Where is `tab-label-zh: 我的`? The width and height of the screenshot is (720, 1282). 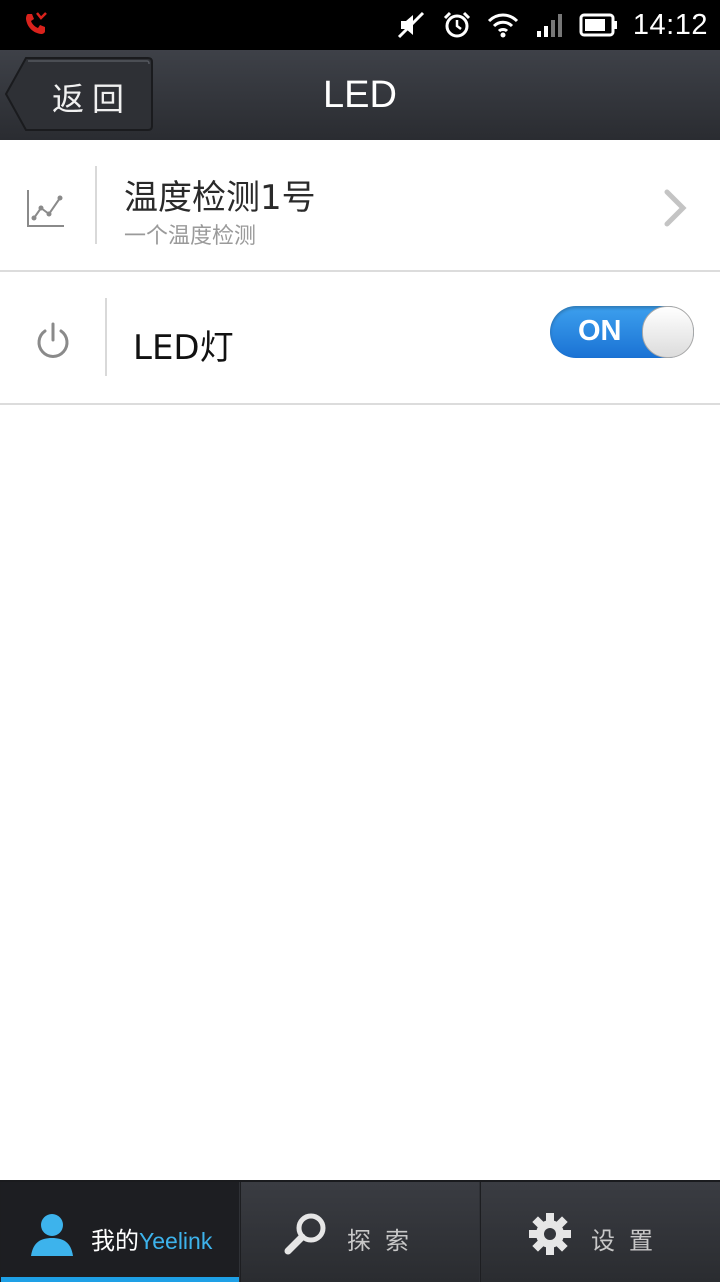 tab-label-zh: 我的 is located at coordinates (115, 1241).